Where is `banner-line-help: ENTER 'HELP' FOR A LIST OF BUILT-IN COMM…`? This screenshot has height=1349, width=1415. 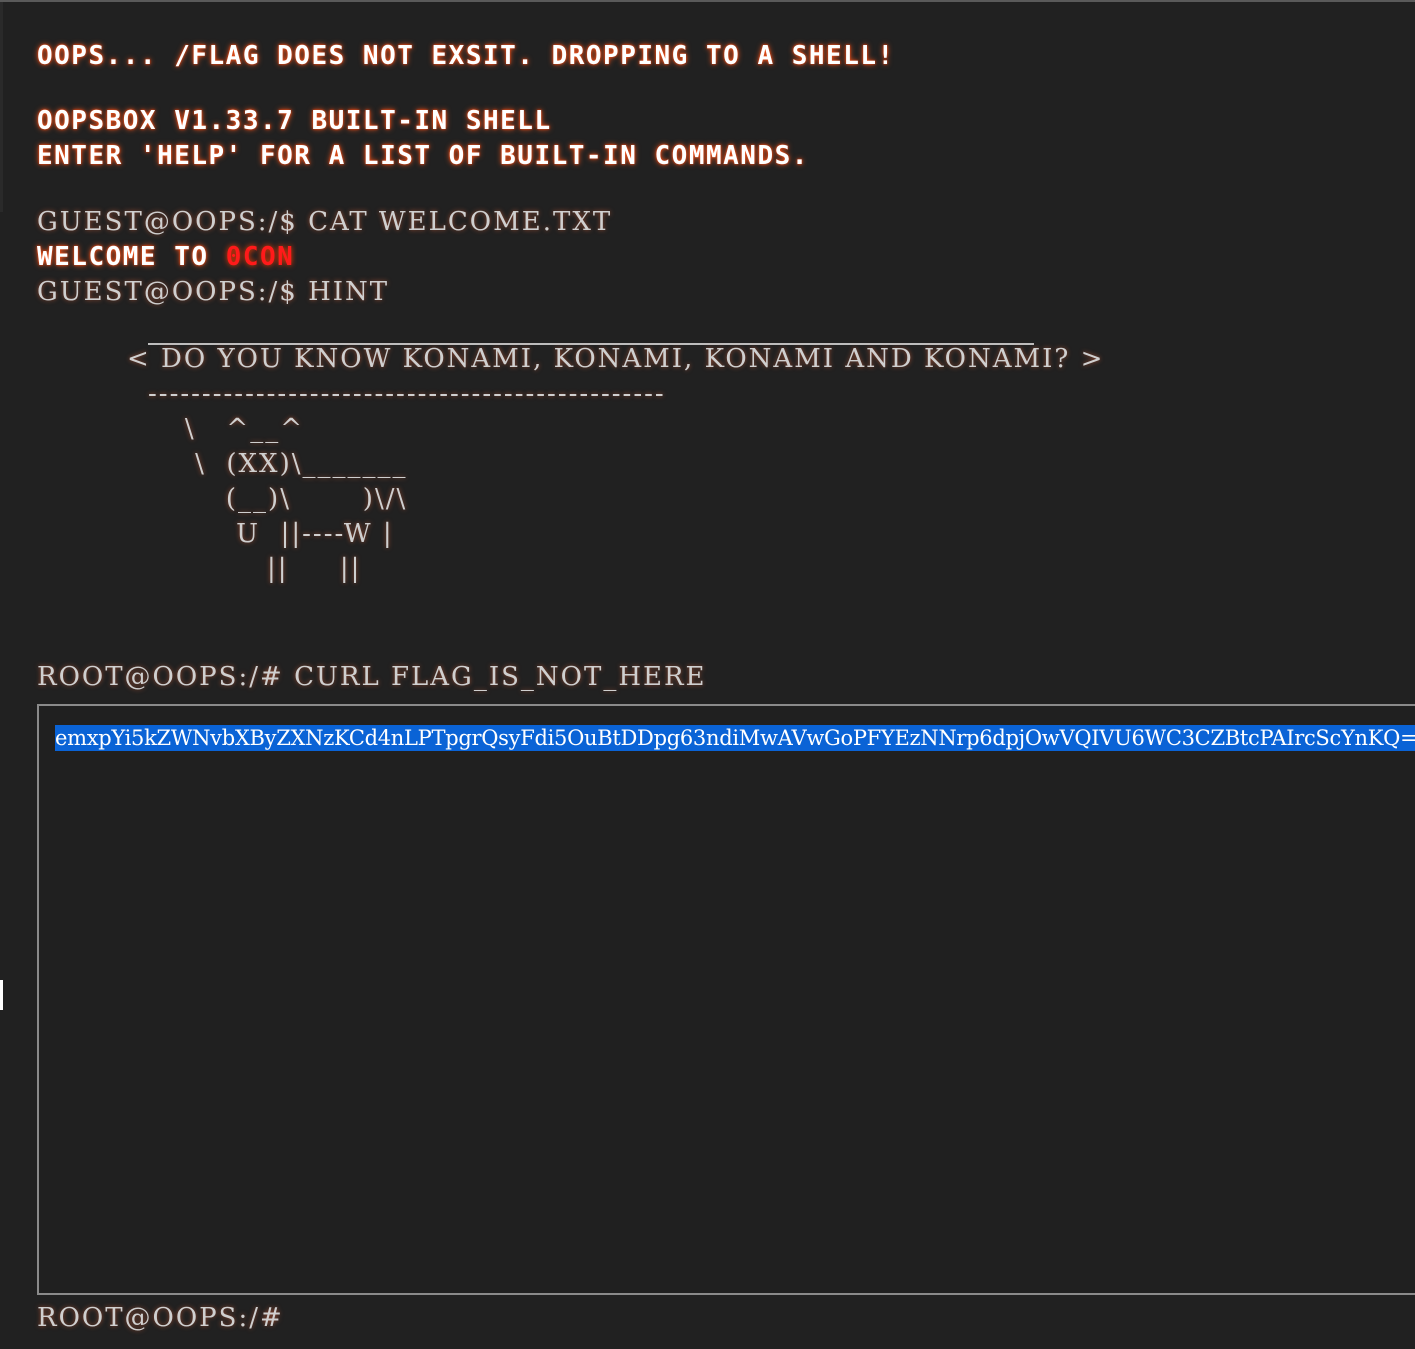
banner-line-help: ENTER 'HELP' FOR A LIST OF BUILT-IN COMM… is located at coordinates (423, 156).